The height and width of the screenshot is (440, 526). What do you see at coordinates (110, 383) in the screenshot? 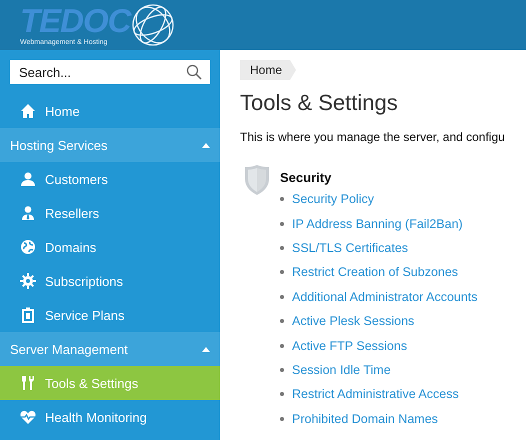
I see `sidebar-item: Tools & Settings` at bounding box center [110, 383].